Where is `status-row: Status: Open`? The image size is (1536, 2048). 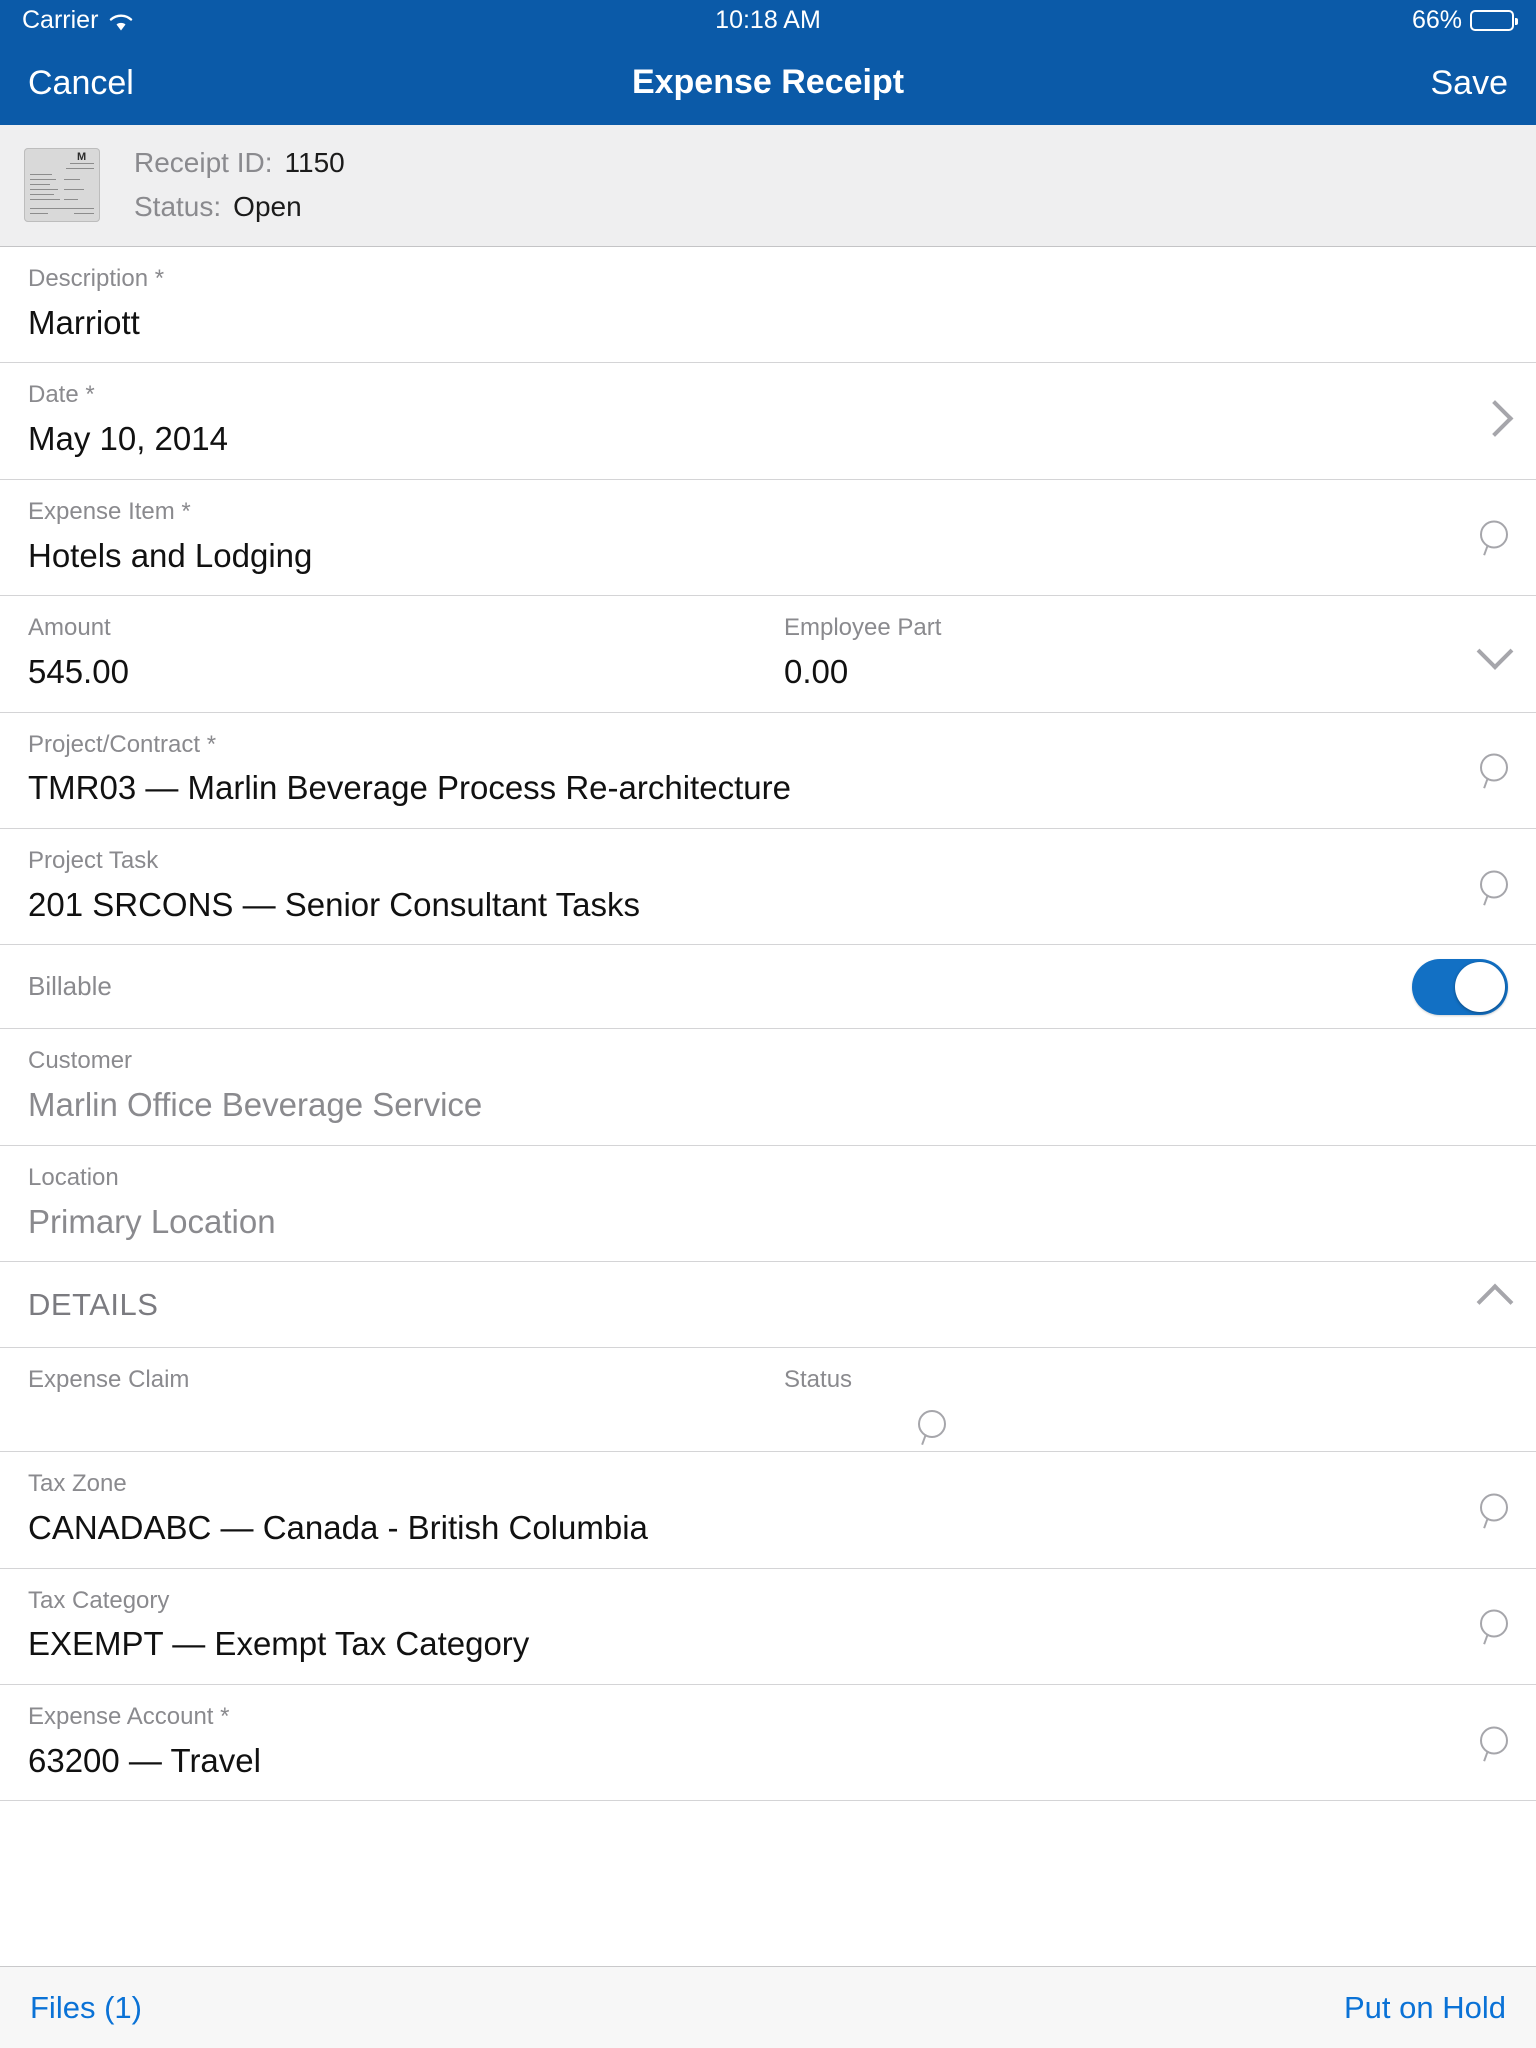 status-row: Status: Open is located at coordinates (239, 207).